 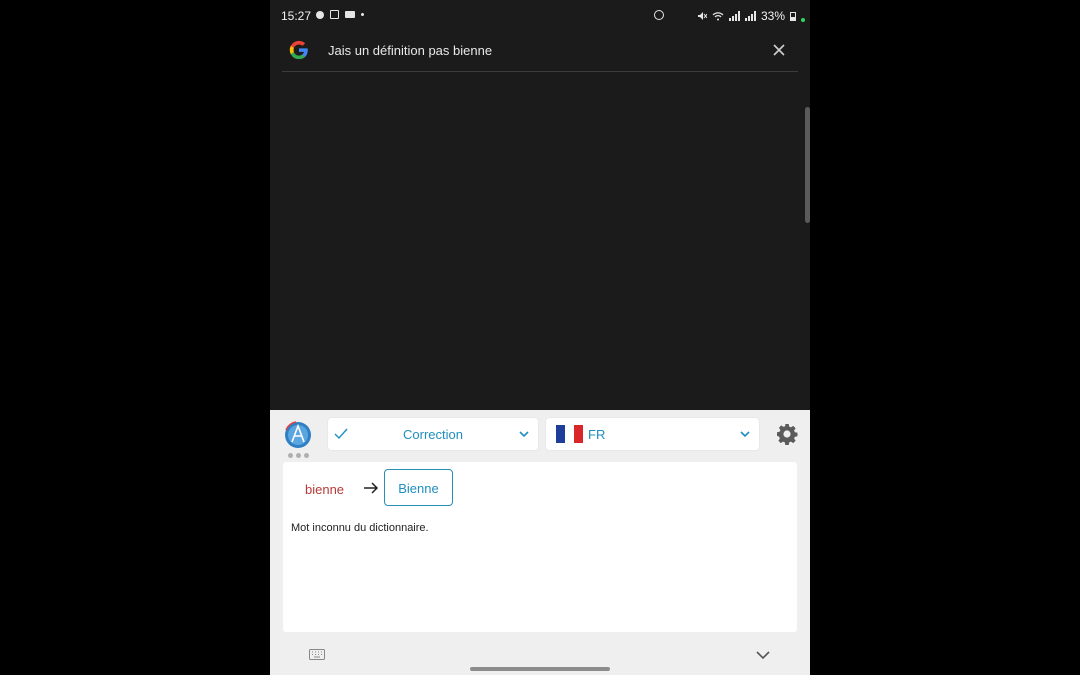 What do you see at coordinates (410, 50) in the screenshot?
I see `search-query-text: Jais un définition pas bienne` at bounding box center [410, 50].